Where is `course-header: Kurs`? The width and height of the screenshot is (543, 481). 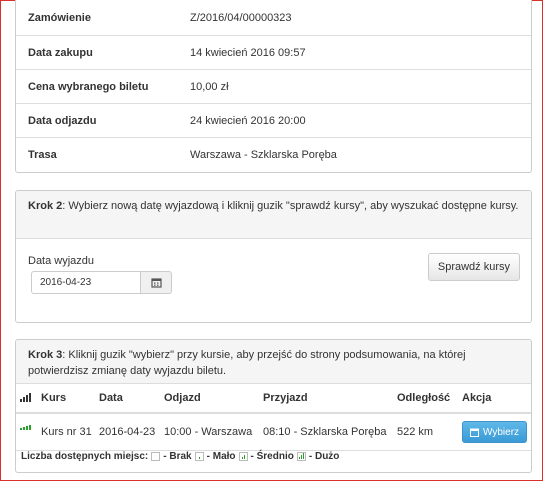
course-header: Kurs is located at coordinates (70, 399).